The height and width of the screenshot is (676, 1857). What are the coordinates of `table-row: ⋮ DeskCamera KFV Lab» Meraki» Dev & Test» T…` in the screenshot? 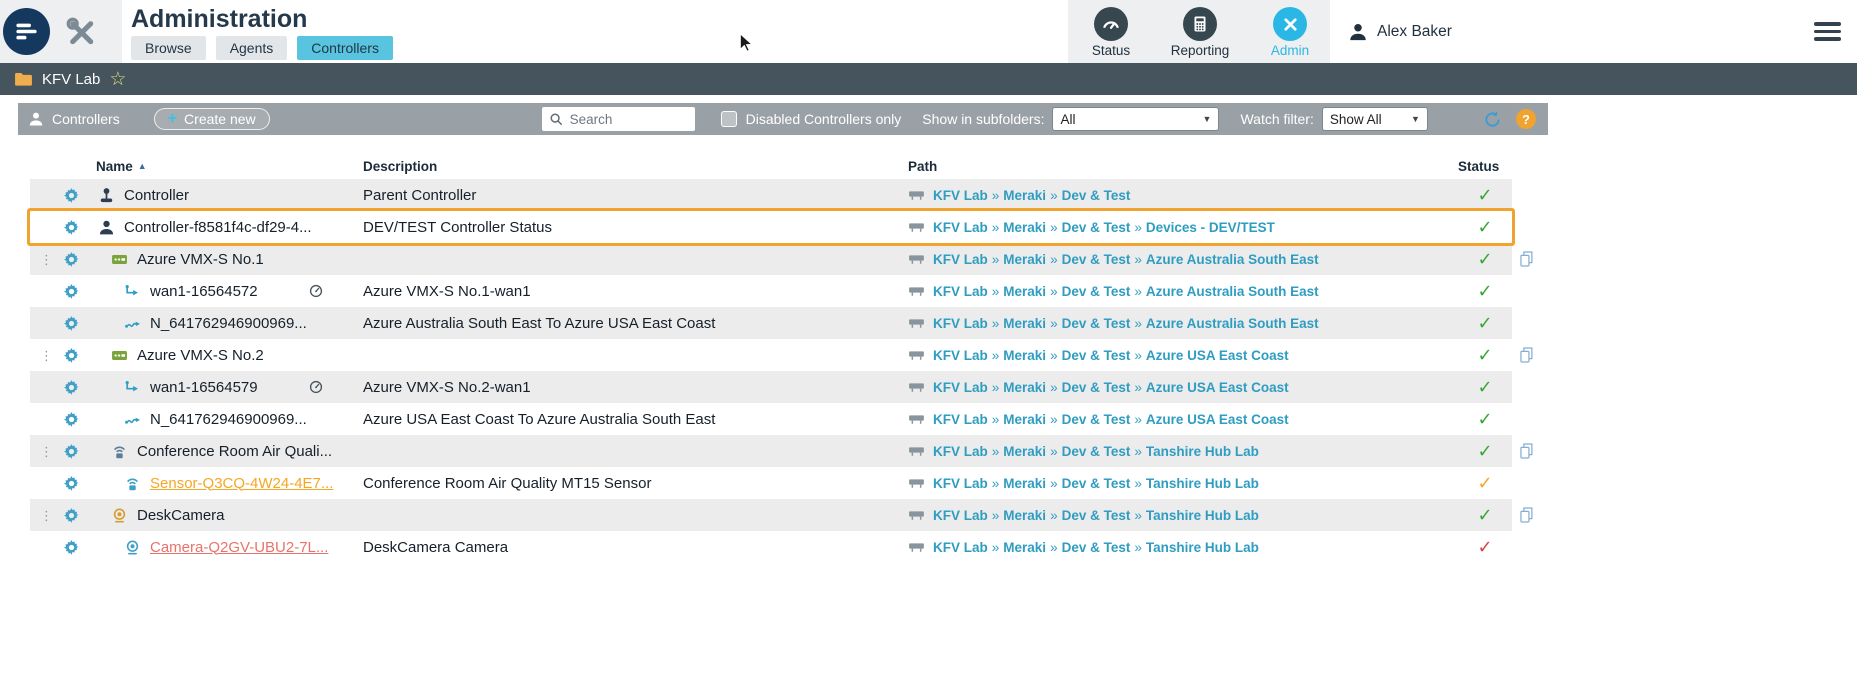 It's located at (781, 515).